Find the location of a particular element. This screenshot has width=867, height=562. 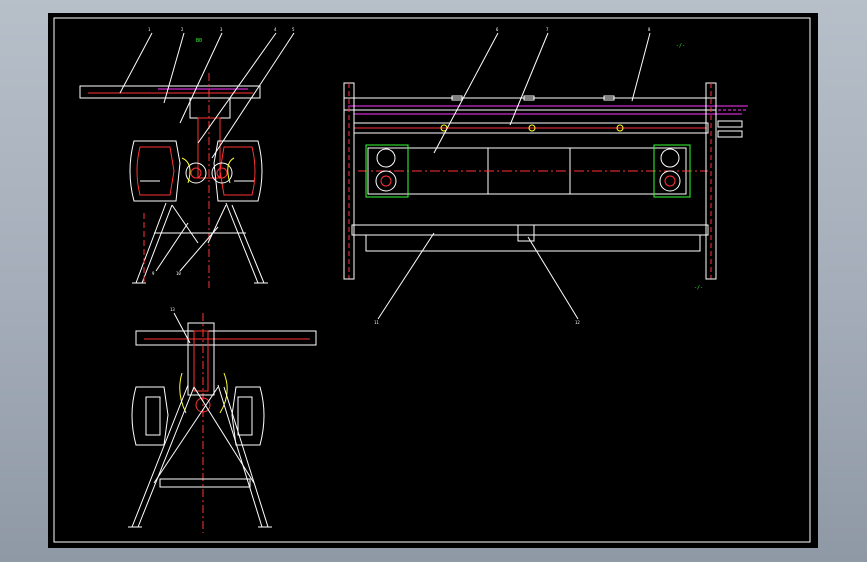

front-view is located at coordinates (187, 160).